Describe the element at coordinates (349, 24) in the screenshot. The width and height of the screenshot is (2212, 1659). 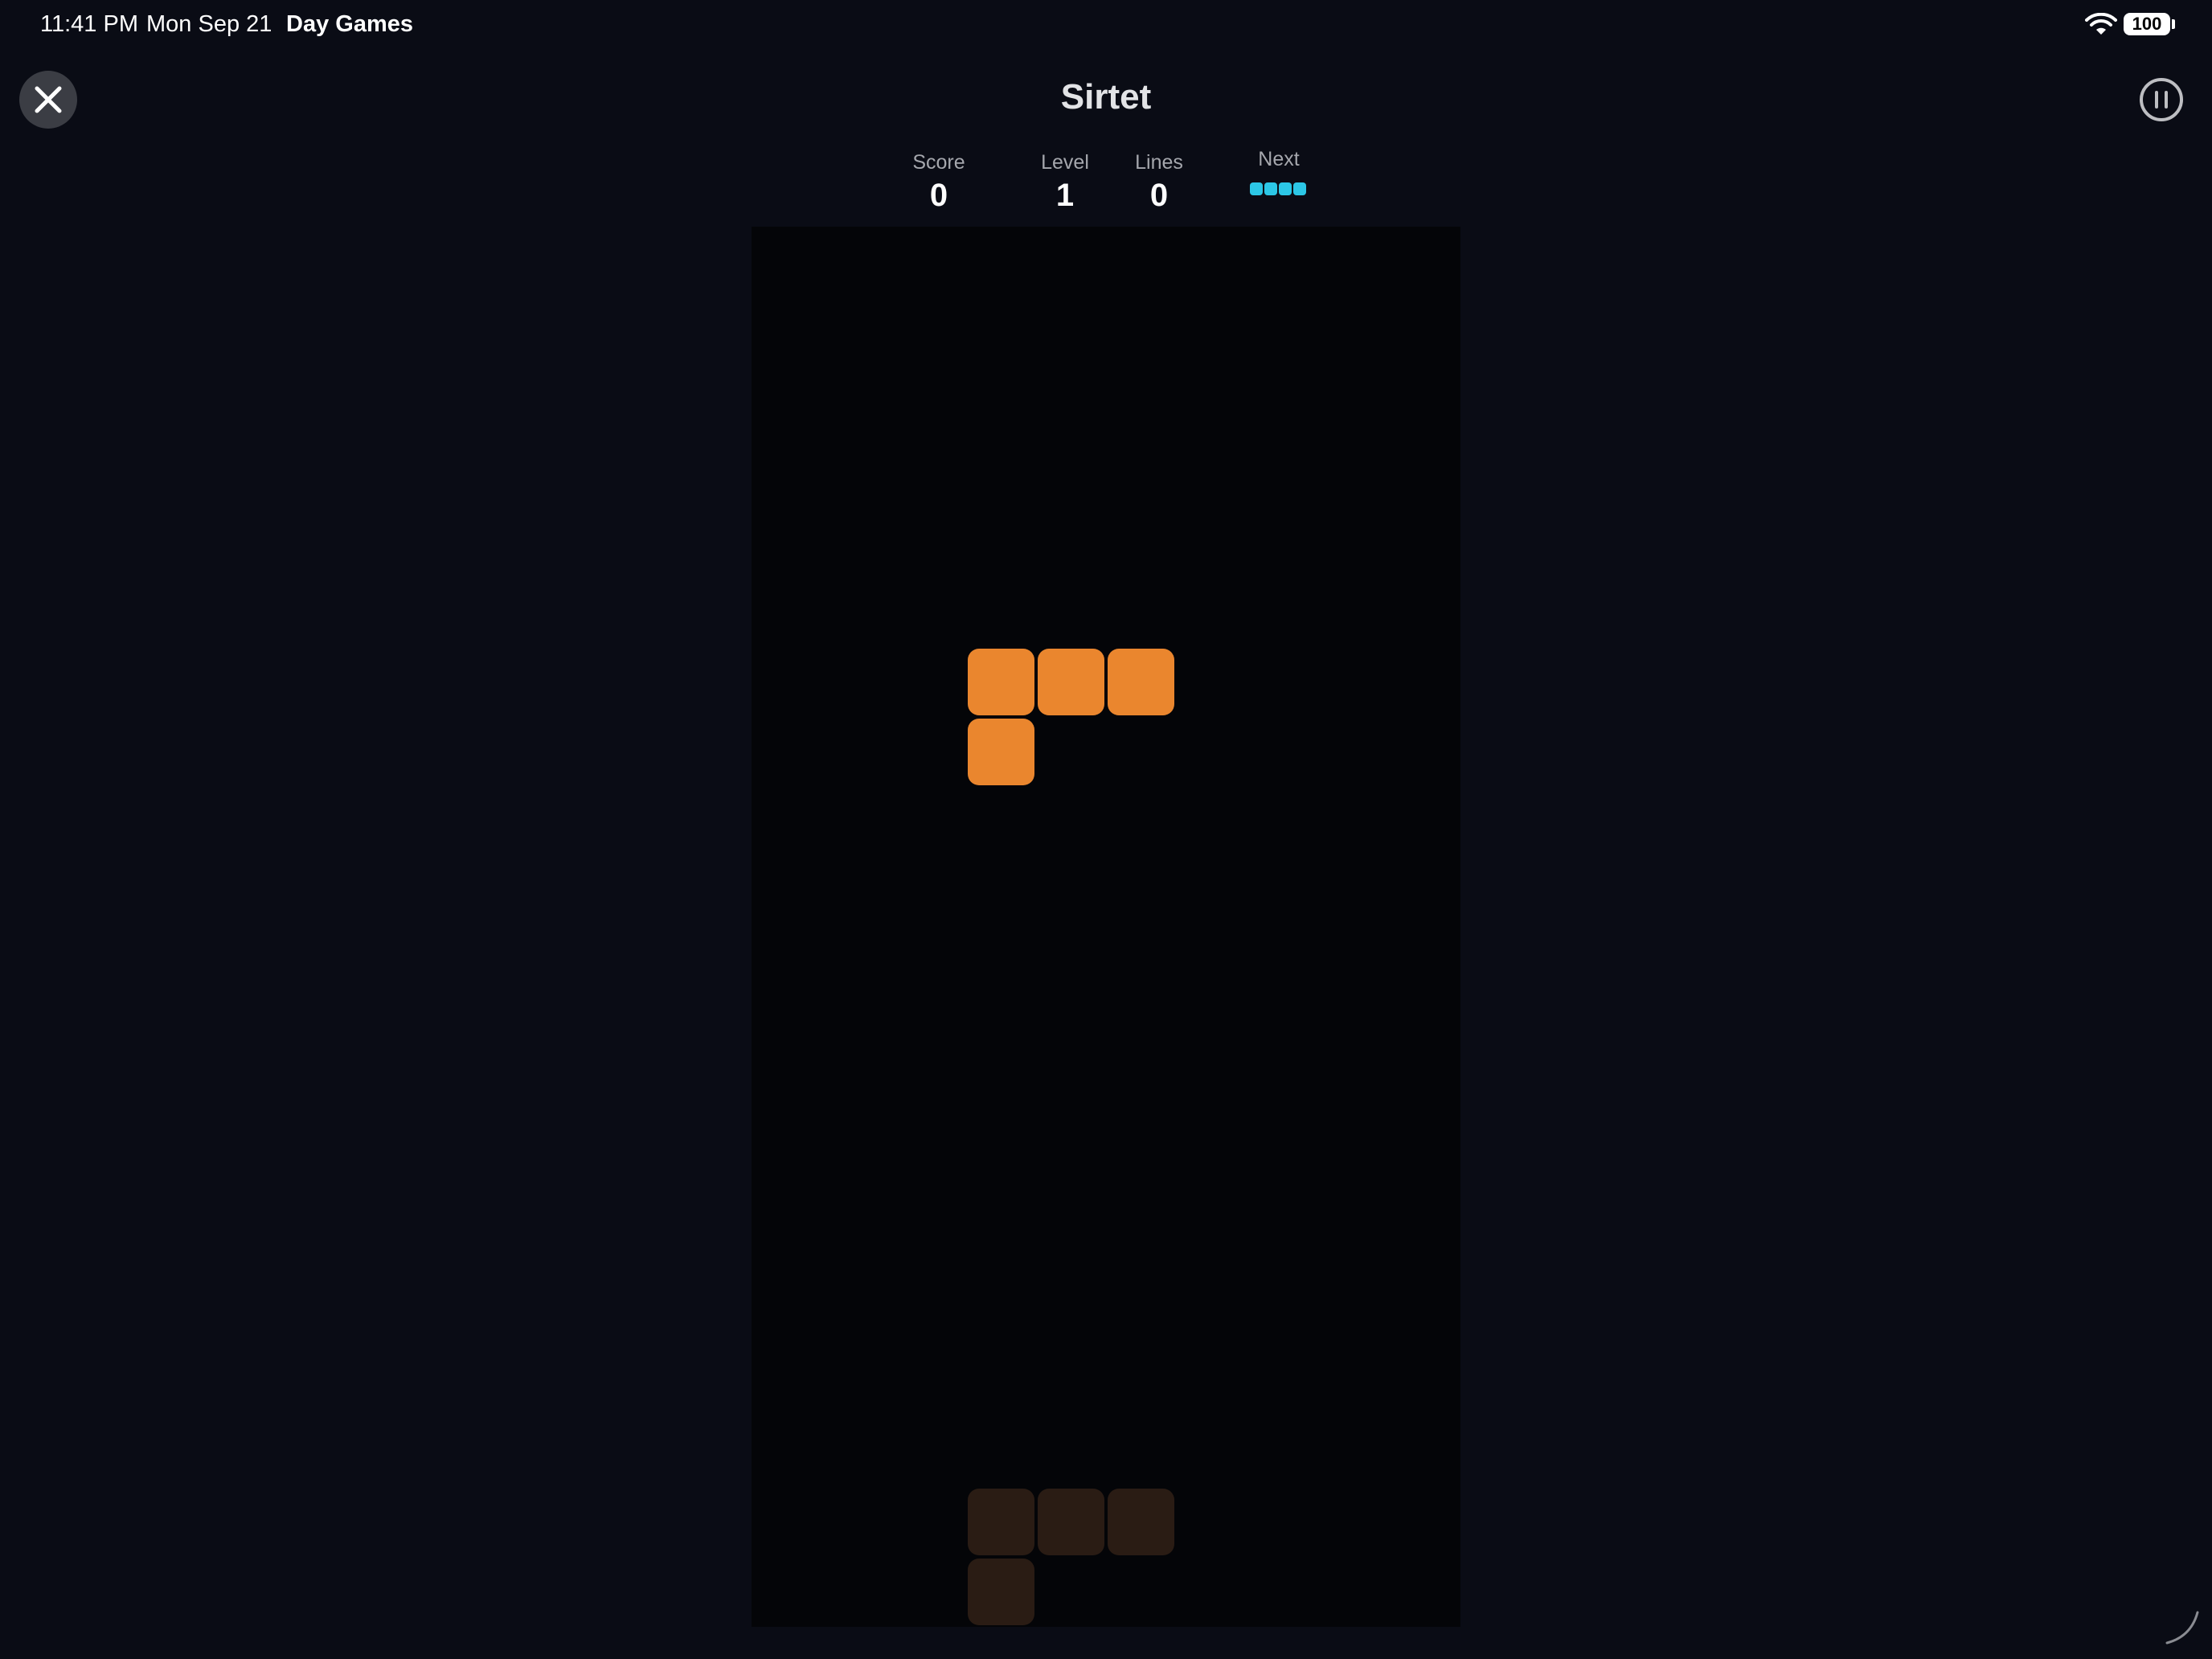
I see `status-app-name: Day Games` at that location.